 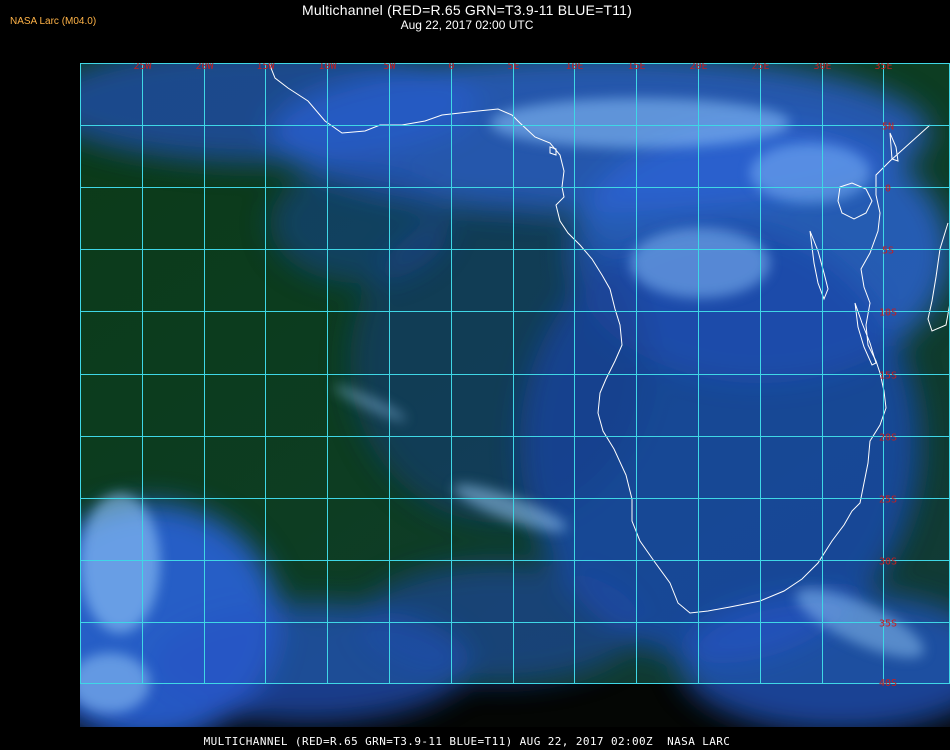 What do you see at coordinates (574, 67) in the screenshot?
I see `longitude-label: 10E` at bounding box center [574, 67].